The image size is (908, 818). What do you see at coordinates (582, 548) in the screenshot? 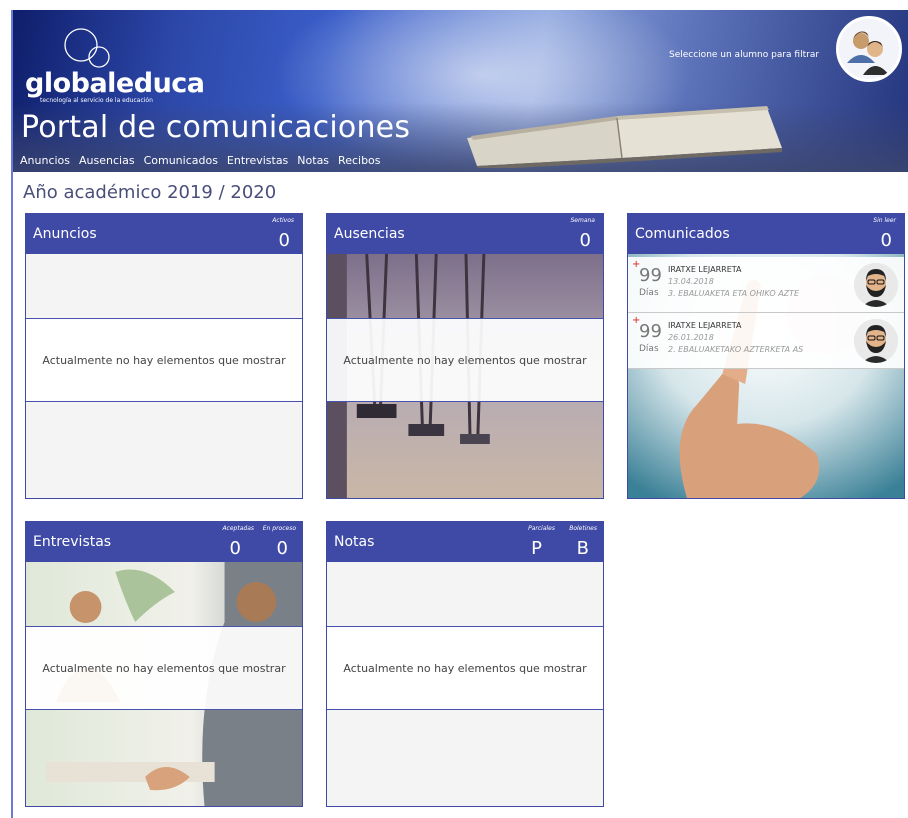
I see `counter-value: B` at bounding box center [582, 548].